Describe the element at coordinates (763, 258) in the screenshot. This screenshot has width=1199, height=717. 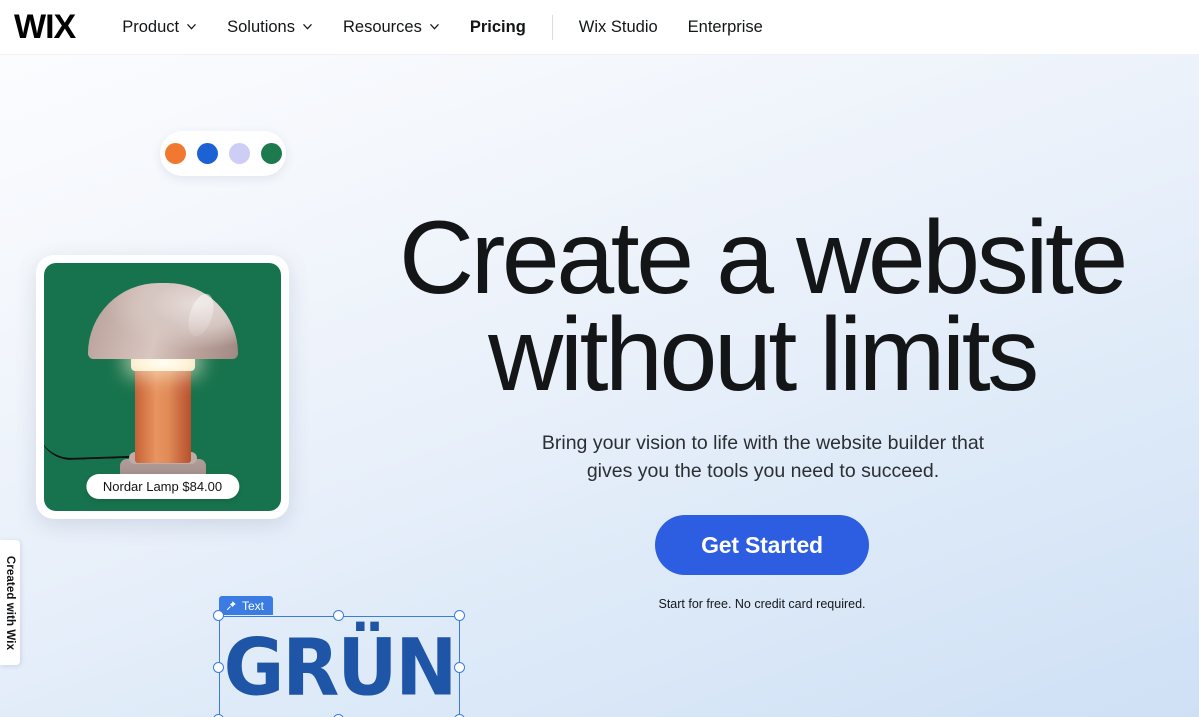
I see `headline-line-1: Create a website` at that location.